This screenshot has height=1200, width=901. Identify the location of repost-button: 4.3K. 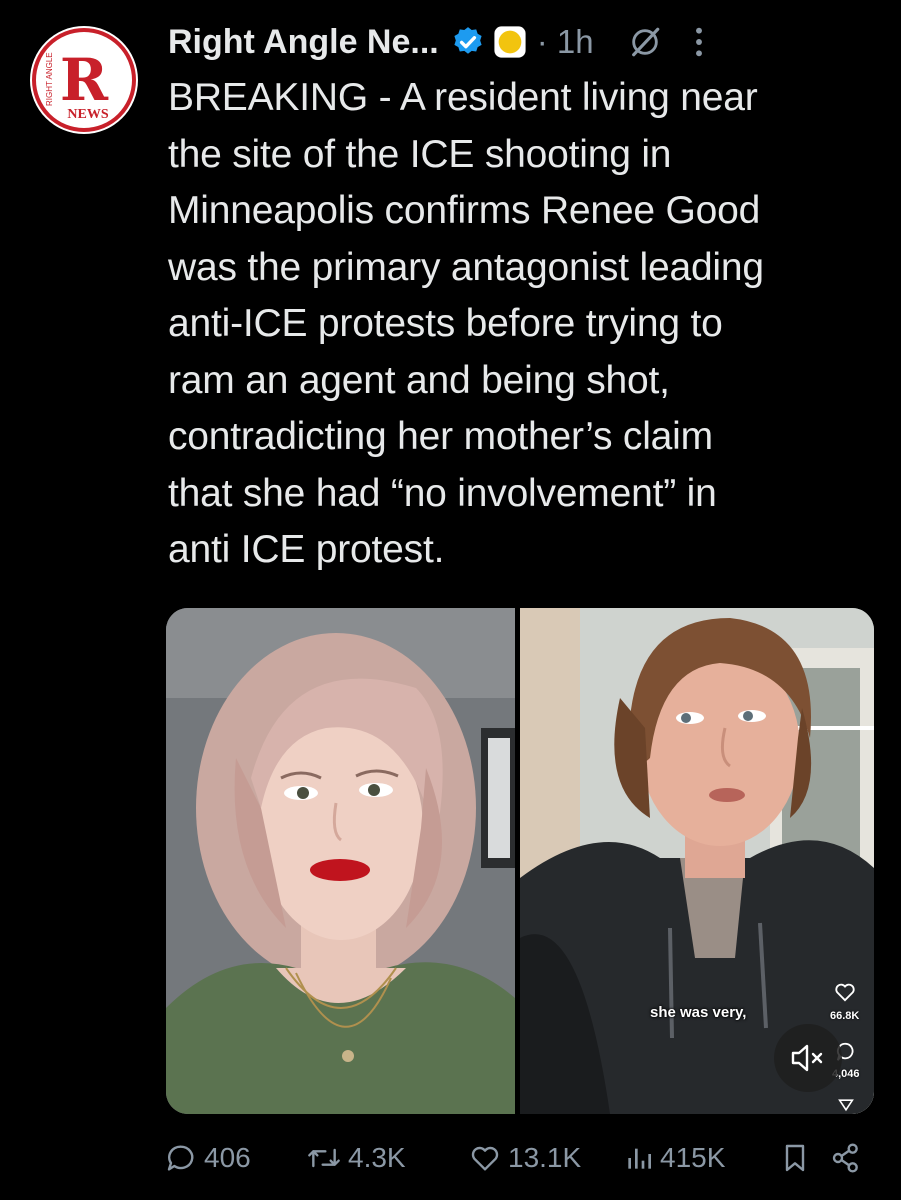
(356, 1158).